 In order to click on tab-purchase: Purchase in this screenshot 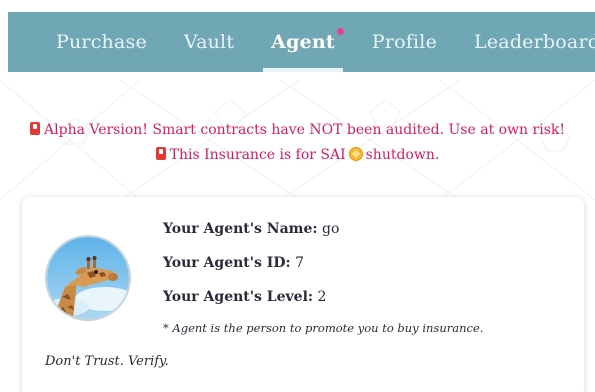, I will do `click(101, 42)`.